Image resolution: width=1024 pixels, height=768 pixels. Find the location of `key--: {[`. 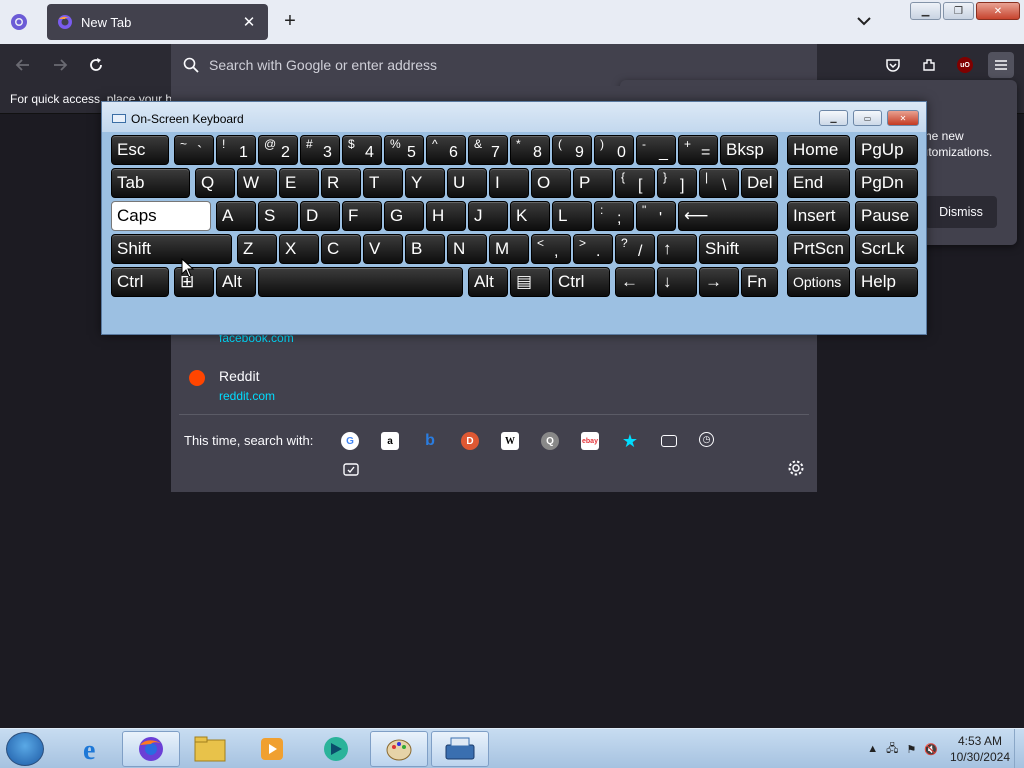

key--: {[ is located at coordinates (635, 183).